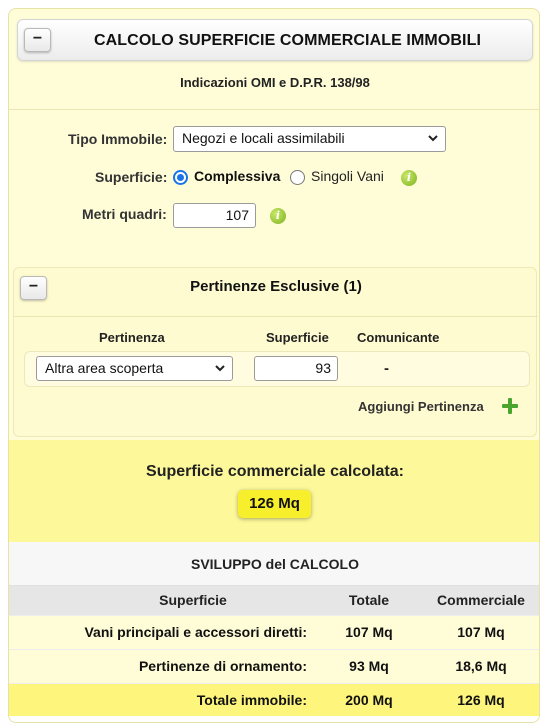  Describe the element at coordinates (480, 631) in the screenshot. I see `row-commerciale: 107 Mq` at that location.